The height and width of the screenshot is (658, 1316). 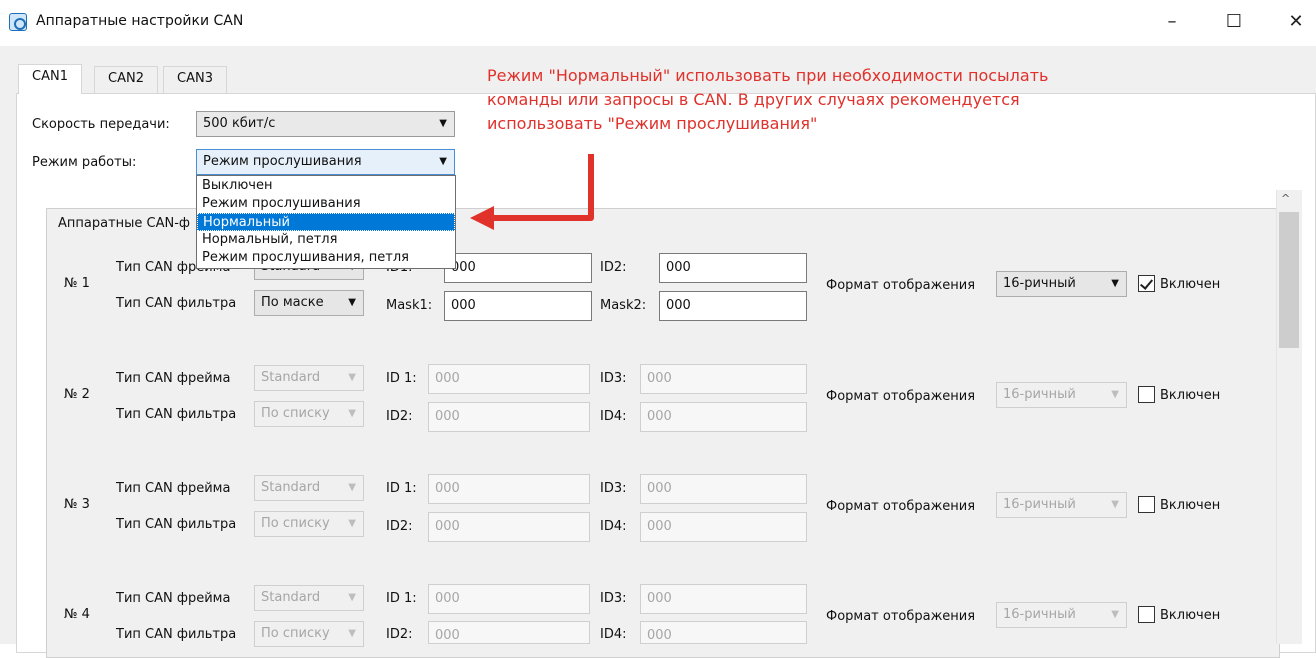 What do you see at coordinates (101, 124) in the screenshot?
I see `speed-label: Скорость передачи:` at bounding box center [101, 124].